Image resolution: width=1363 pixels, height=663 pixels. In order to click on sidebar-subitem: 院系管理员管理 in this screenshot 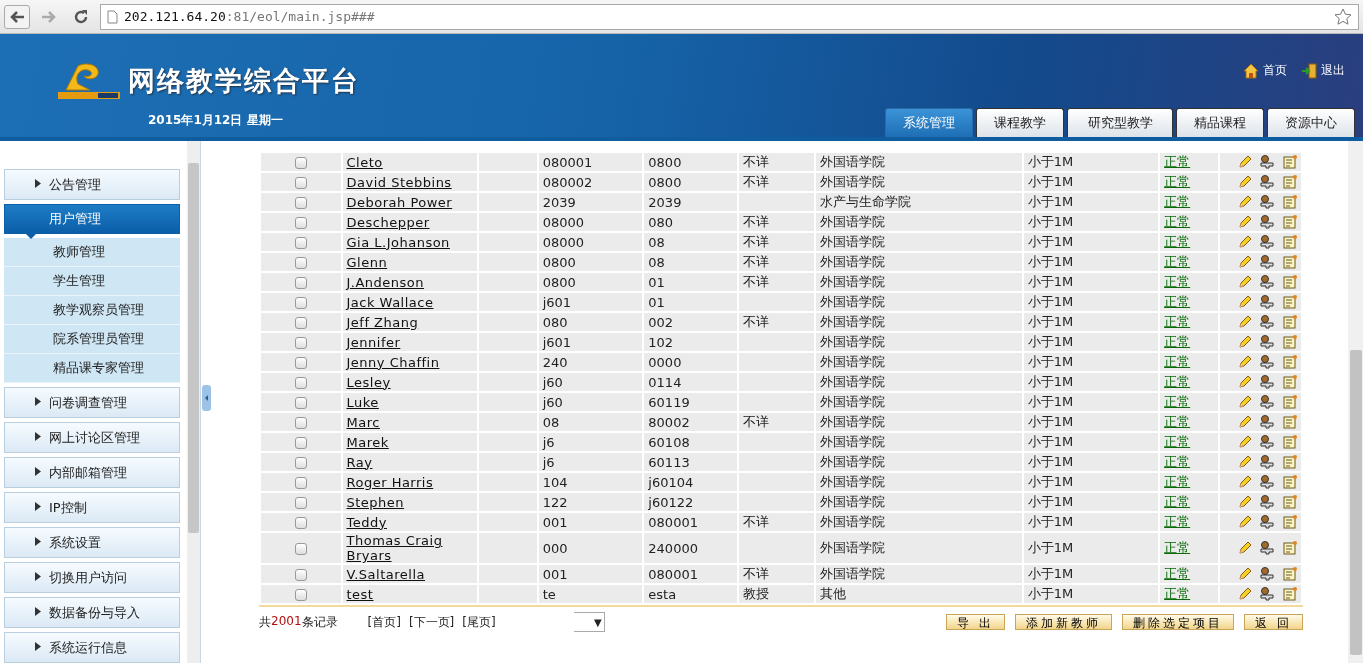, I will do `click(92, 339)`.